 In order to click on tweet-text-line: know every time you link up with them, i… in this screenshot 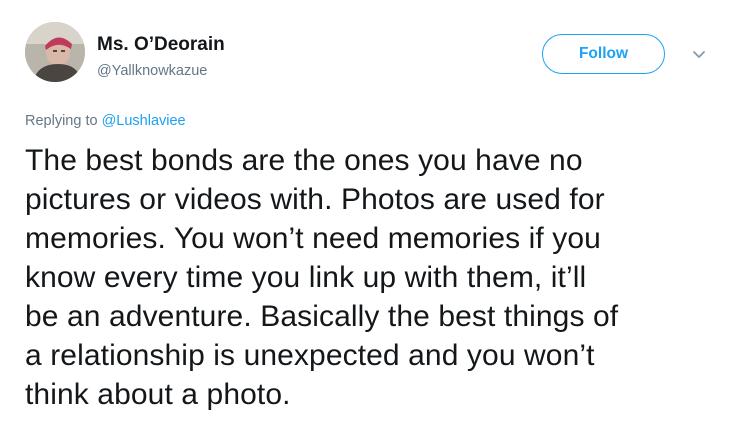, I will do `click(306, 277)`.